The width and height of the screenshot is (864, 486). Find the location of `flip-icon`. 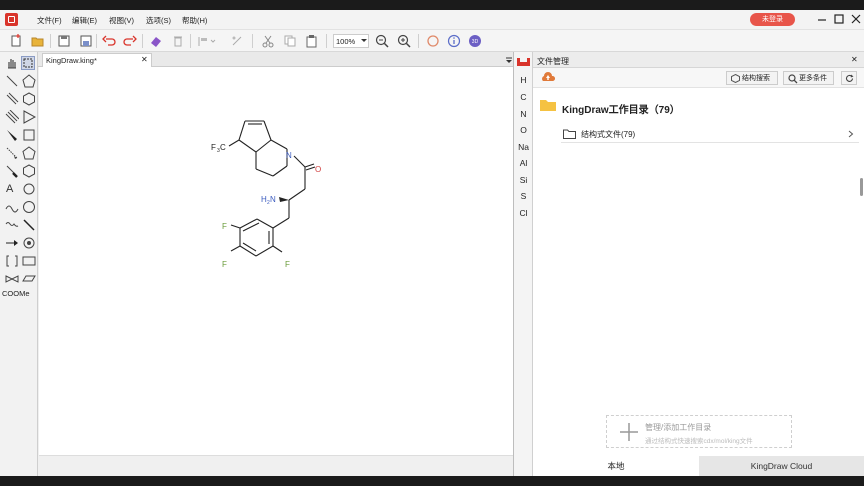

flip-icon is located at coordinates (237, 41).